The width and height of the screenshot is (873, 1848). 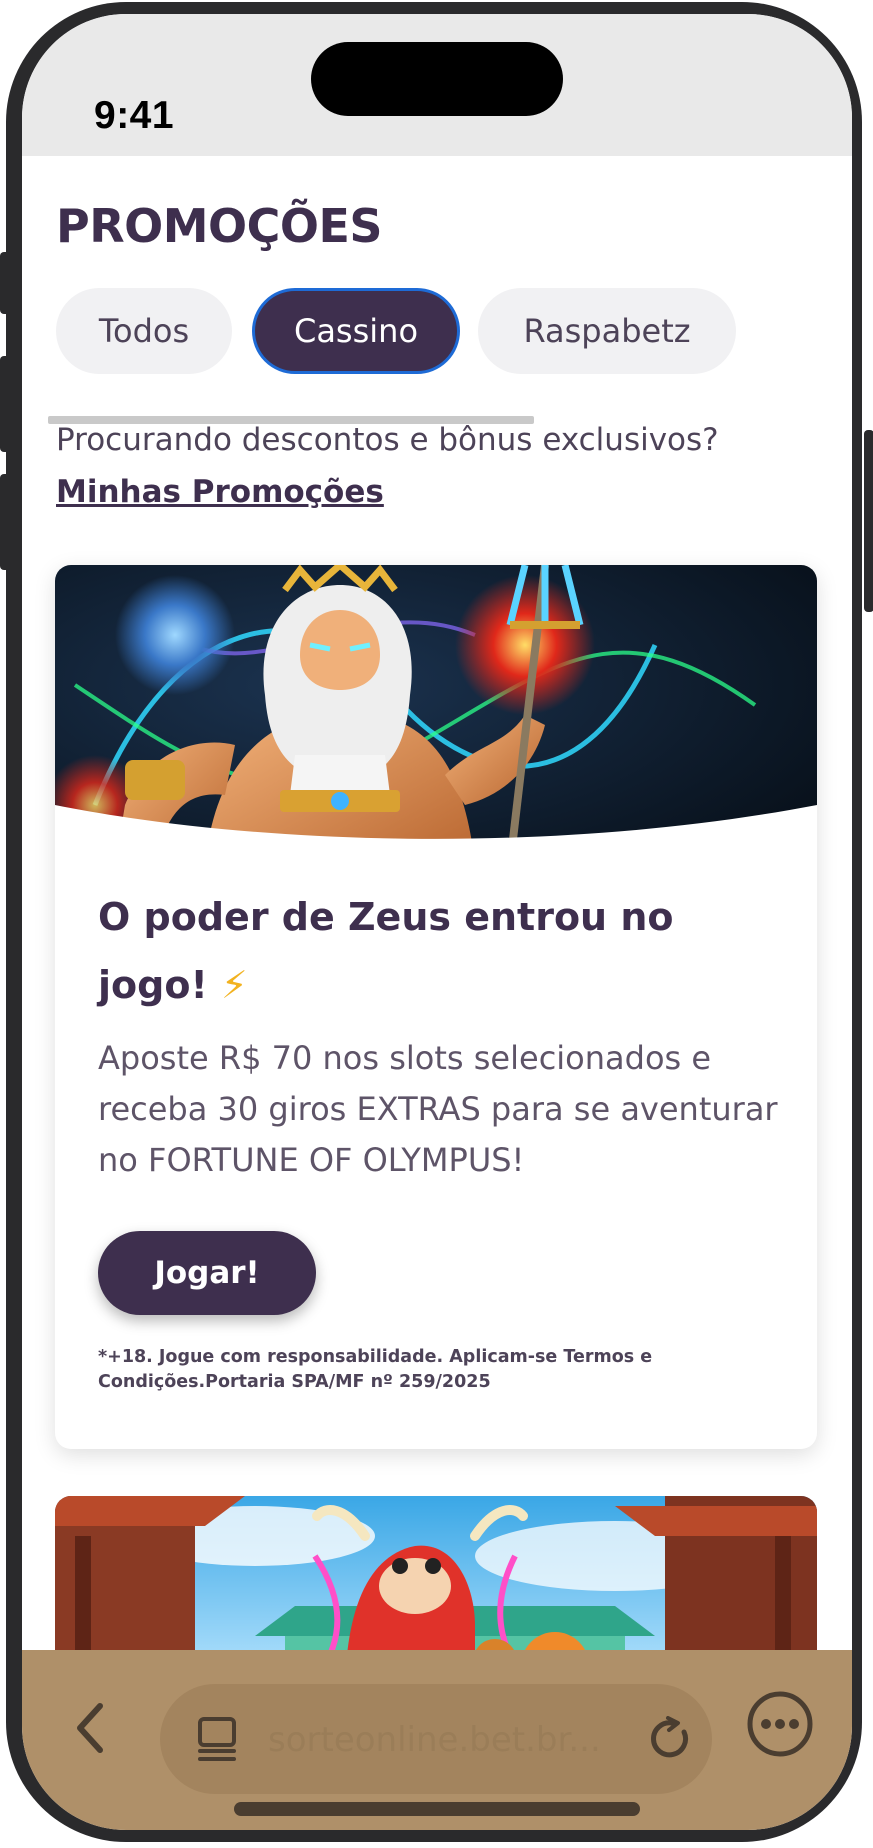 I want to click on lightning-emoji-icon: ⚡, so click(x=234, y=985).